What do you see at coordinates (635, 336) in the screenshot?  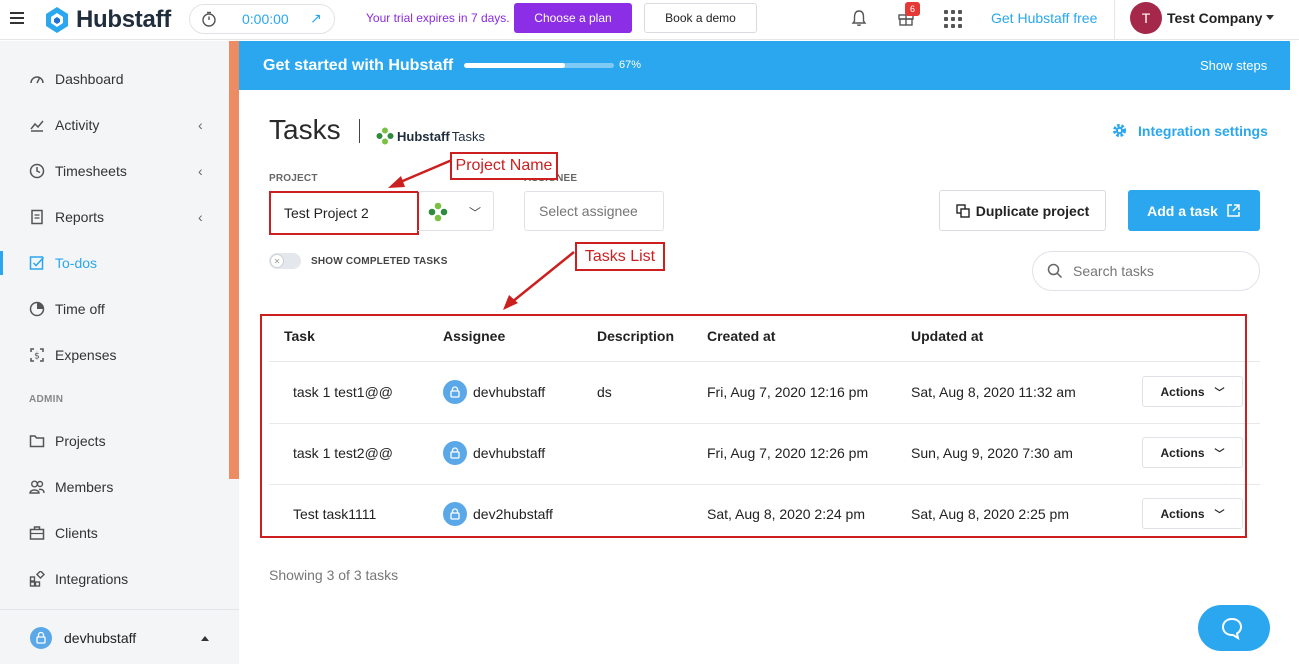 I see `column-header-description: Description` at bounding box center [635, 336].